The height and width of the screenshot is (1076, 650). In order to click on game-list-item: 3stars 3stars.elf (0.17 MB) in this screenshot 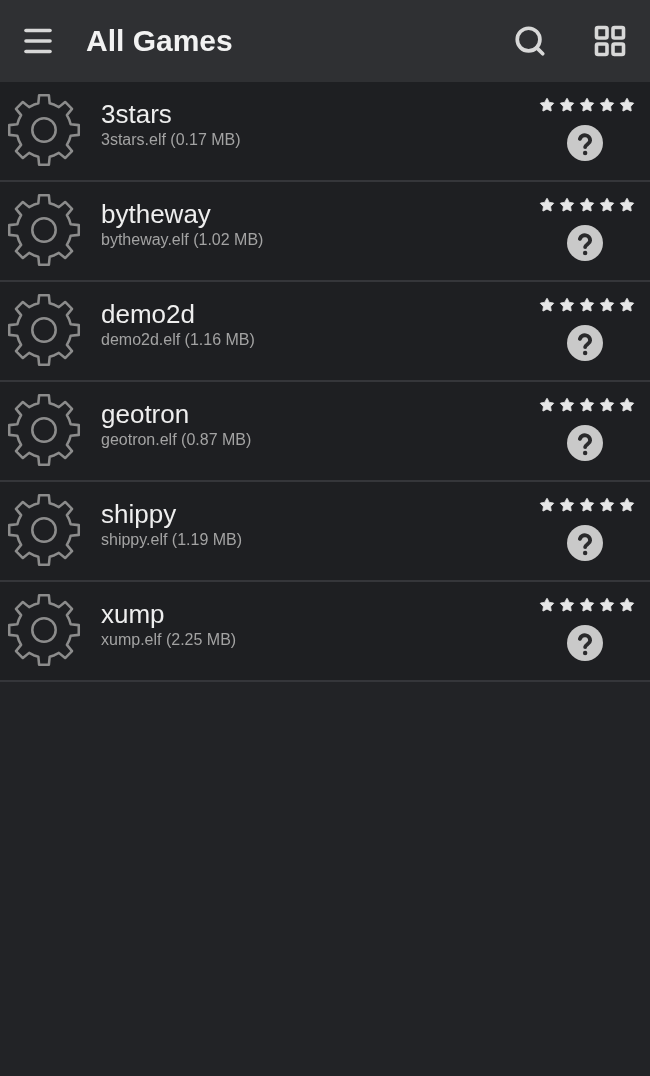, I will do `click(325, 132)`.